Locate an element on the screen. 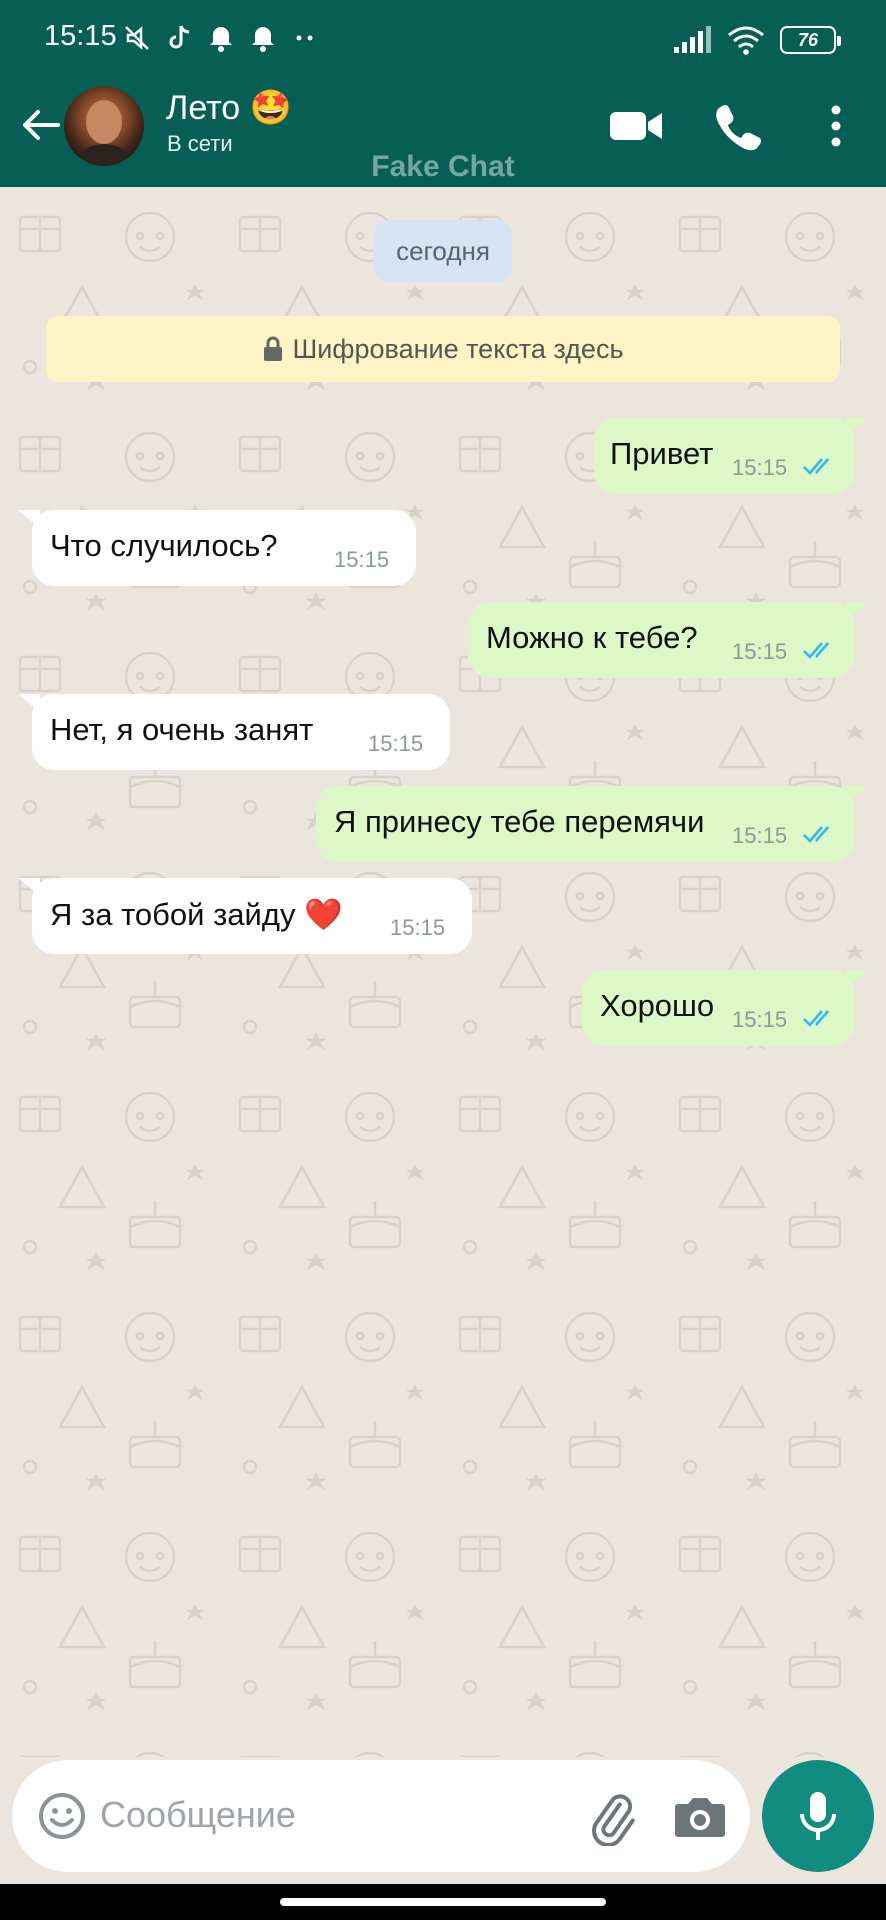  status-time: 15:15 is located at coordinates (80, 36).